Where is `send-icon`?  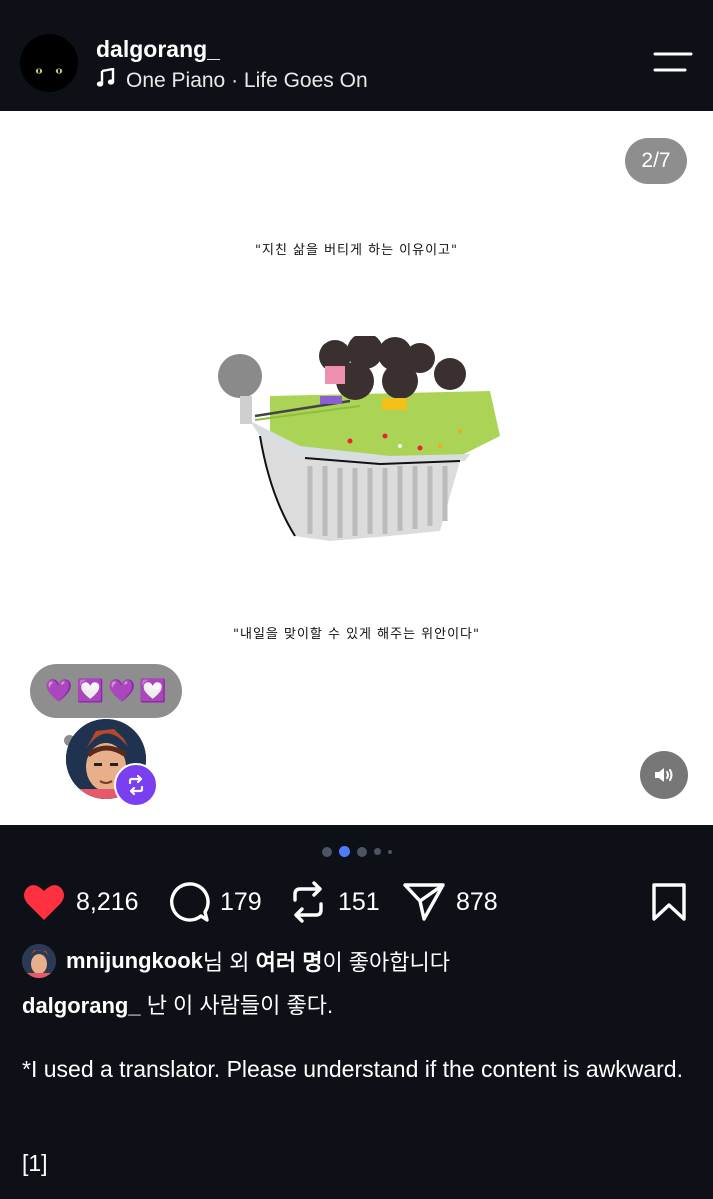 send-icon is located at coordinates (424, 902).